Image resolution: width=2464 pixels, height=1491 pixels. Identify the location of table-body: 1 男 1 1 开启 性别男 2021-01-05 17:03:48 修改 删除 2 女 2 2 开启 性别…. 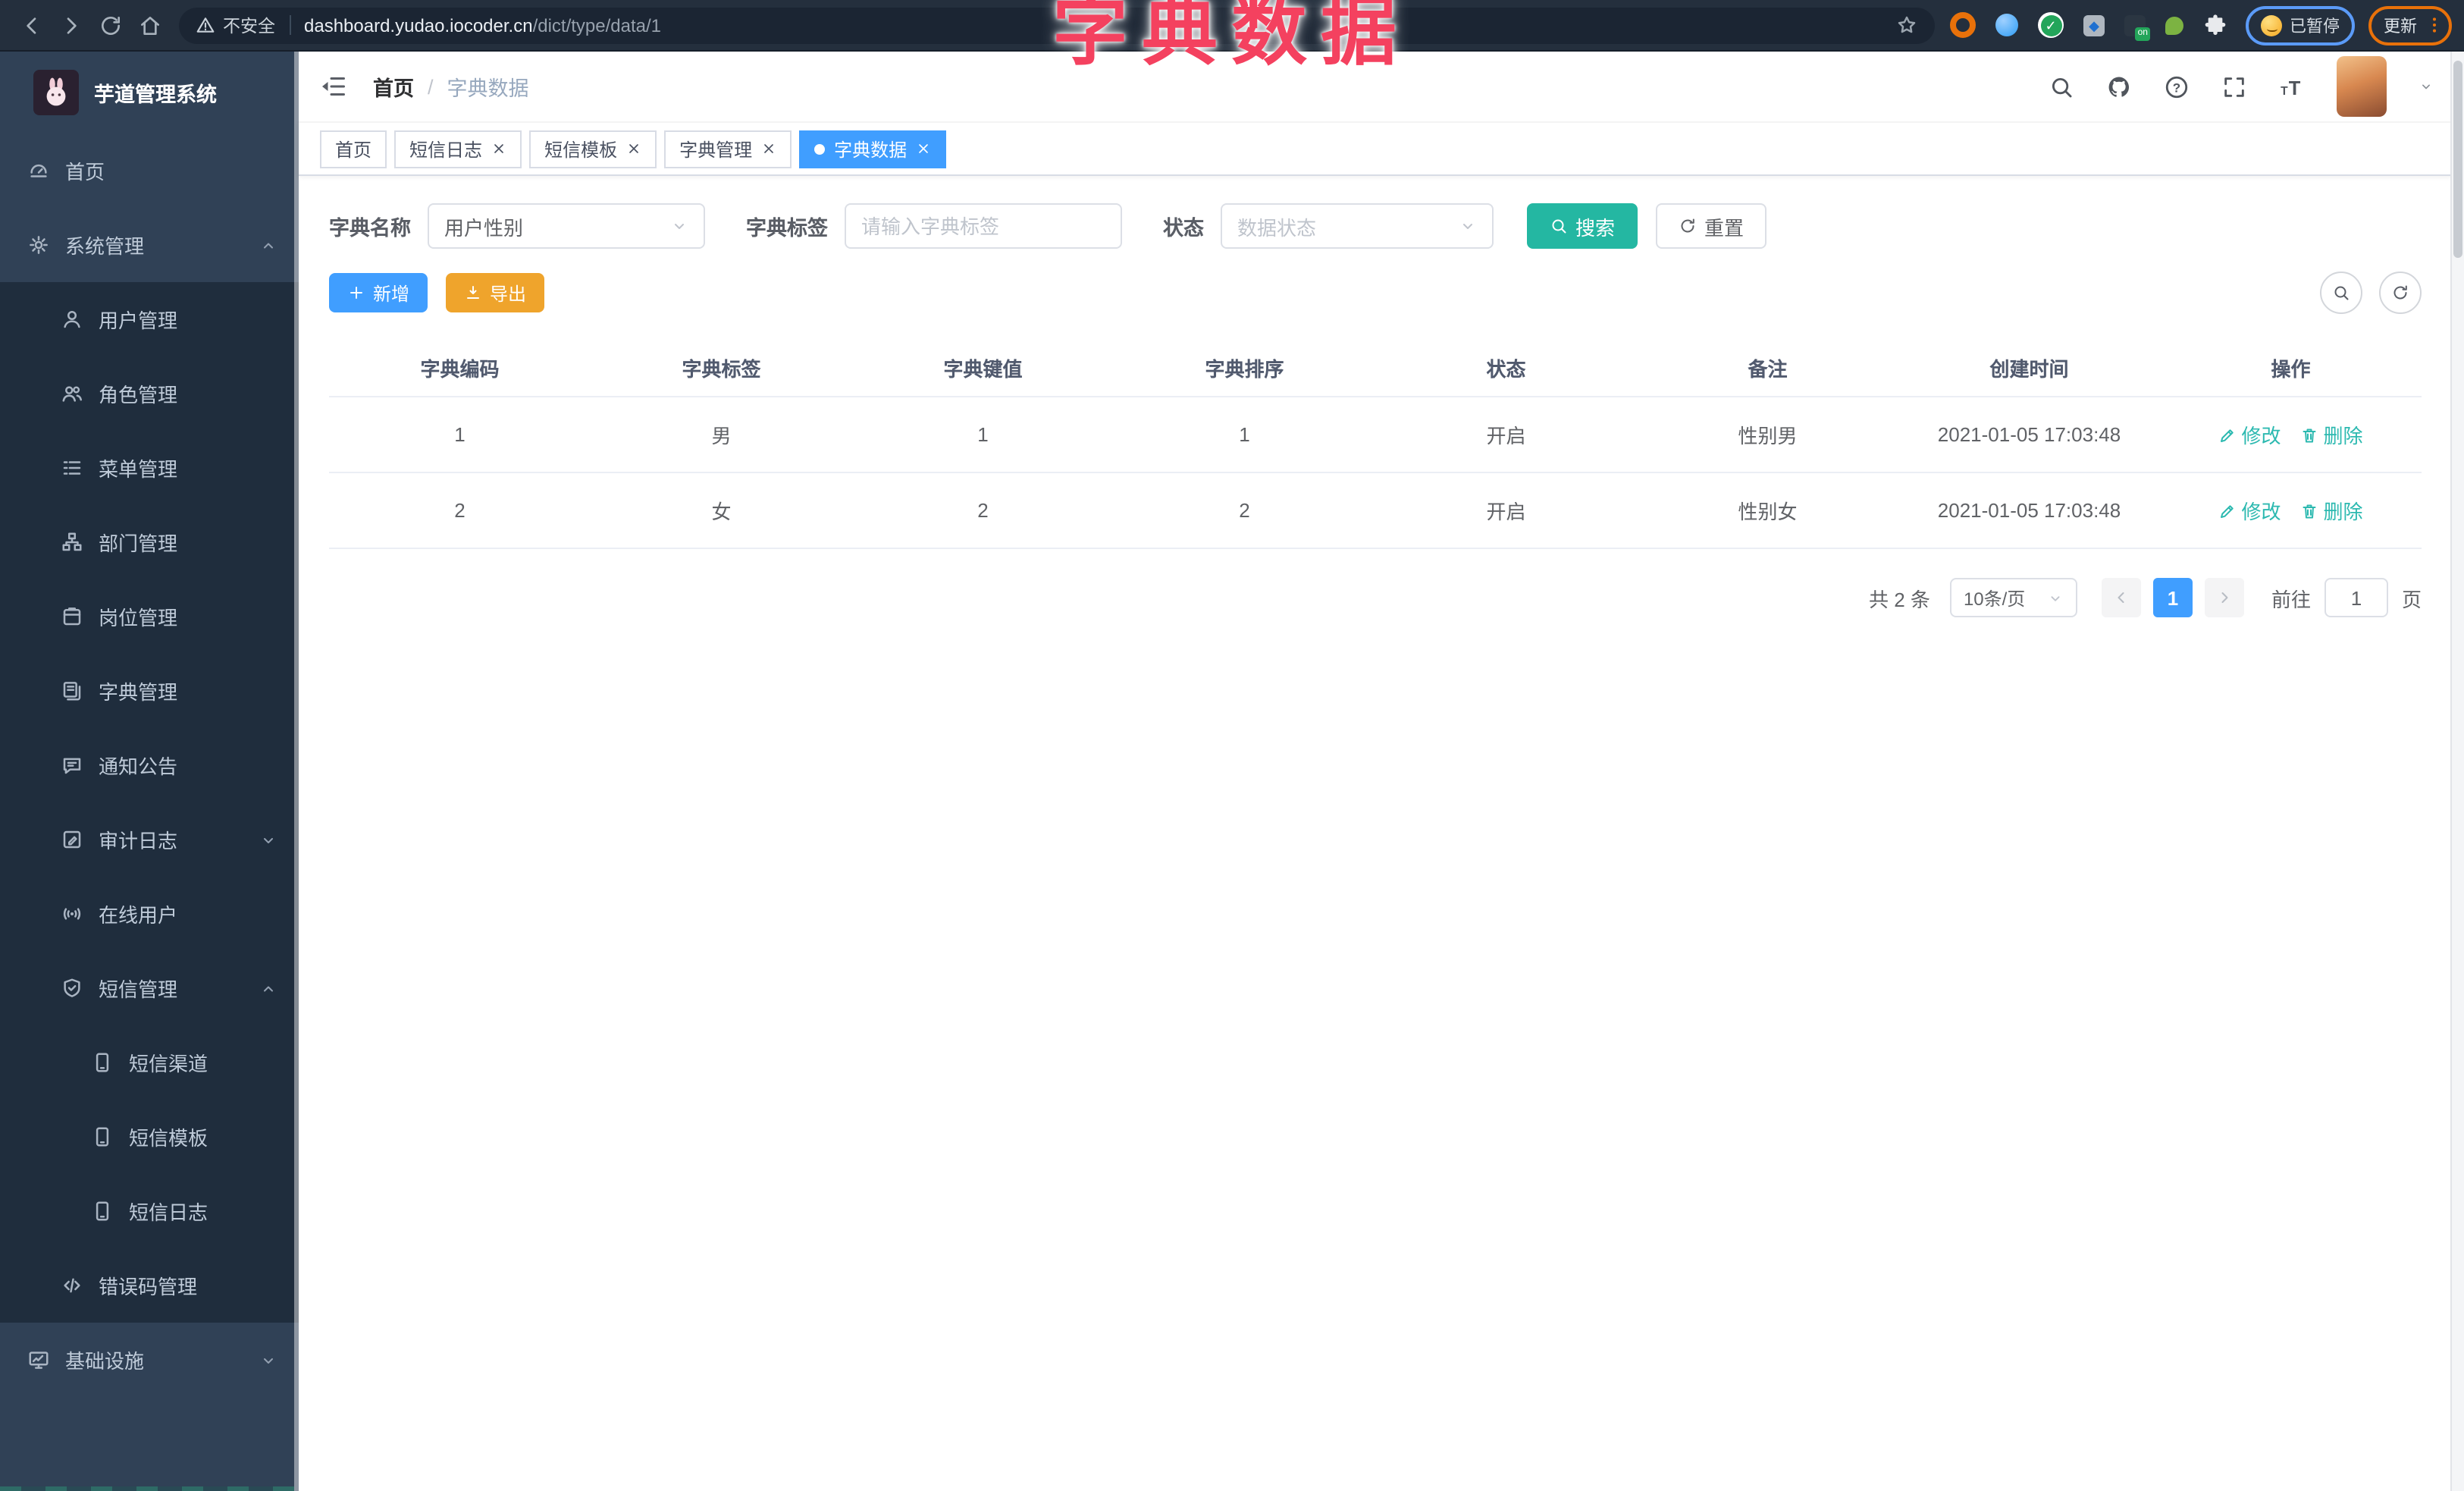
(1375, 473).